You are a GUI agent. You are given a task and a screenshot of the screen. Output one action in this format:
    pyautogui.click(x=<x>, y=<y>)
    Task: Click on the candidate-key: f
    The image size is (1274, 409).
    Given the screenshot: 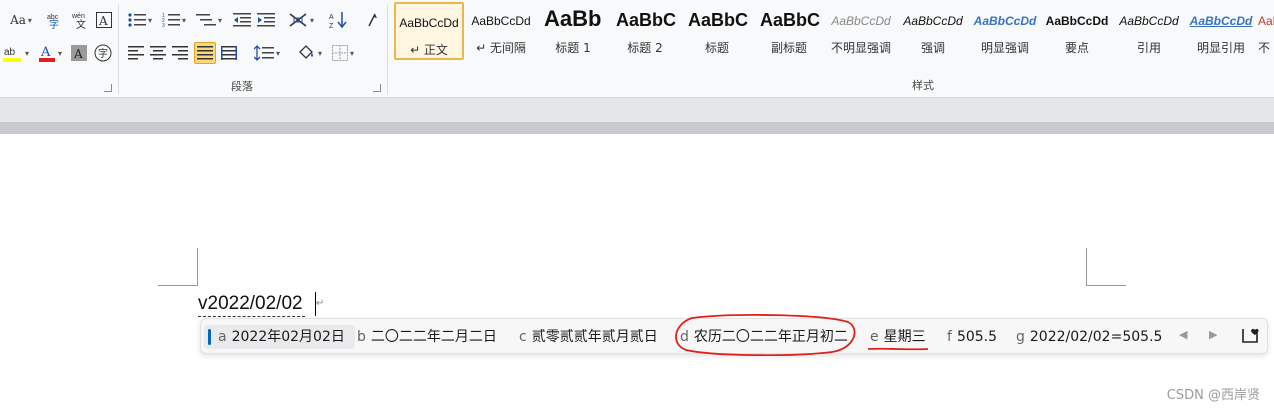 What is the action you would take?
    pyautogui.click(x=949, y=337)
    